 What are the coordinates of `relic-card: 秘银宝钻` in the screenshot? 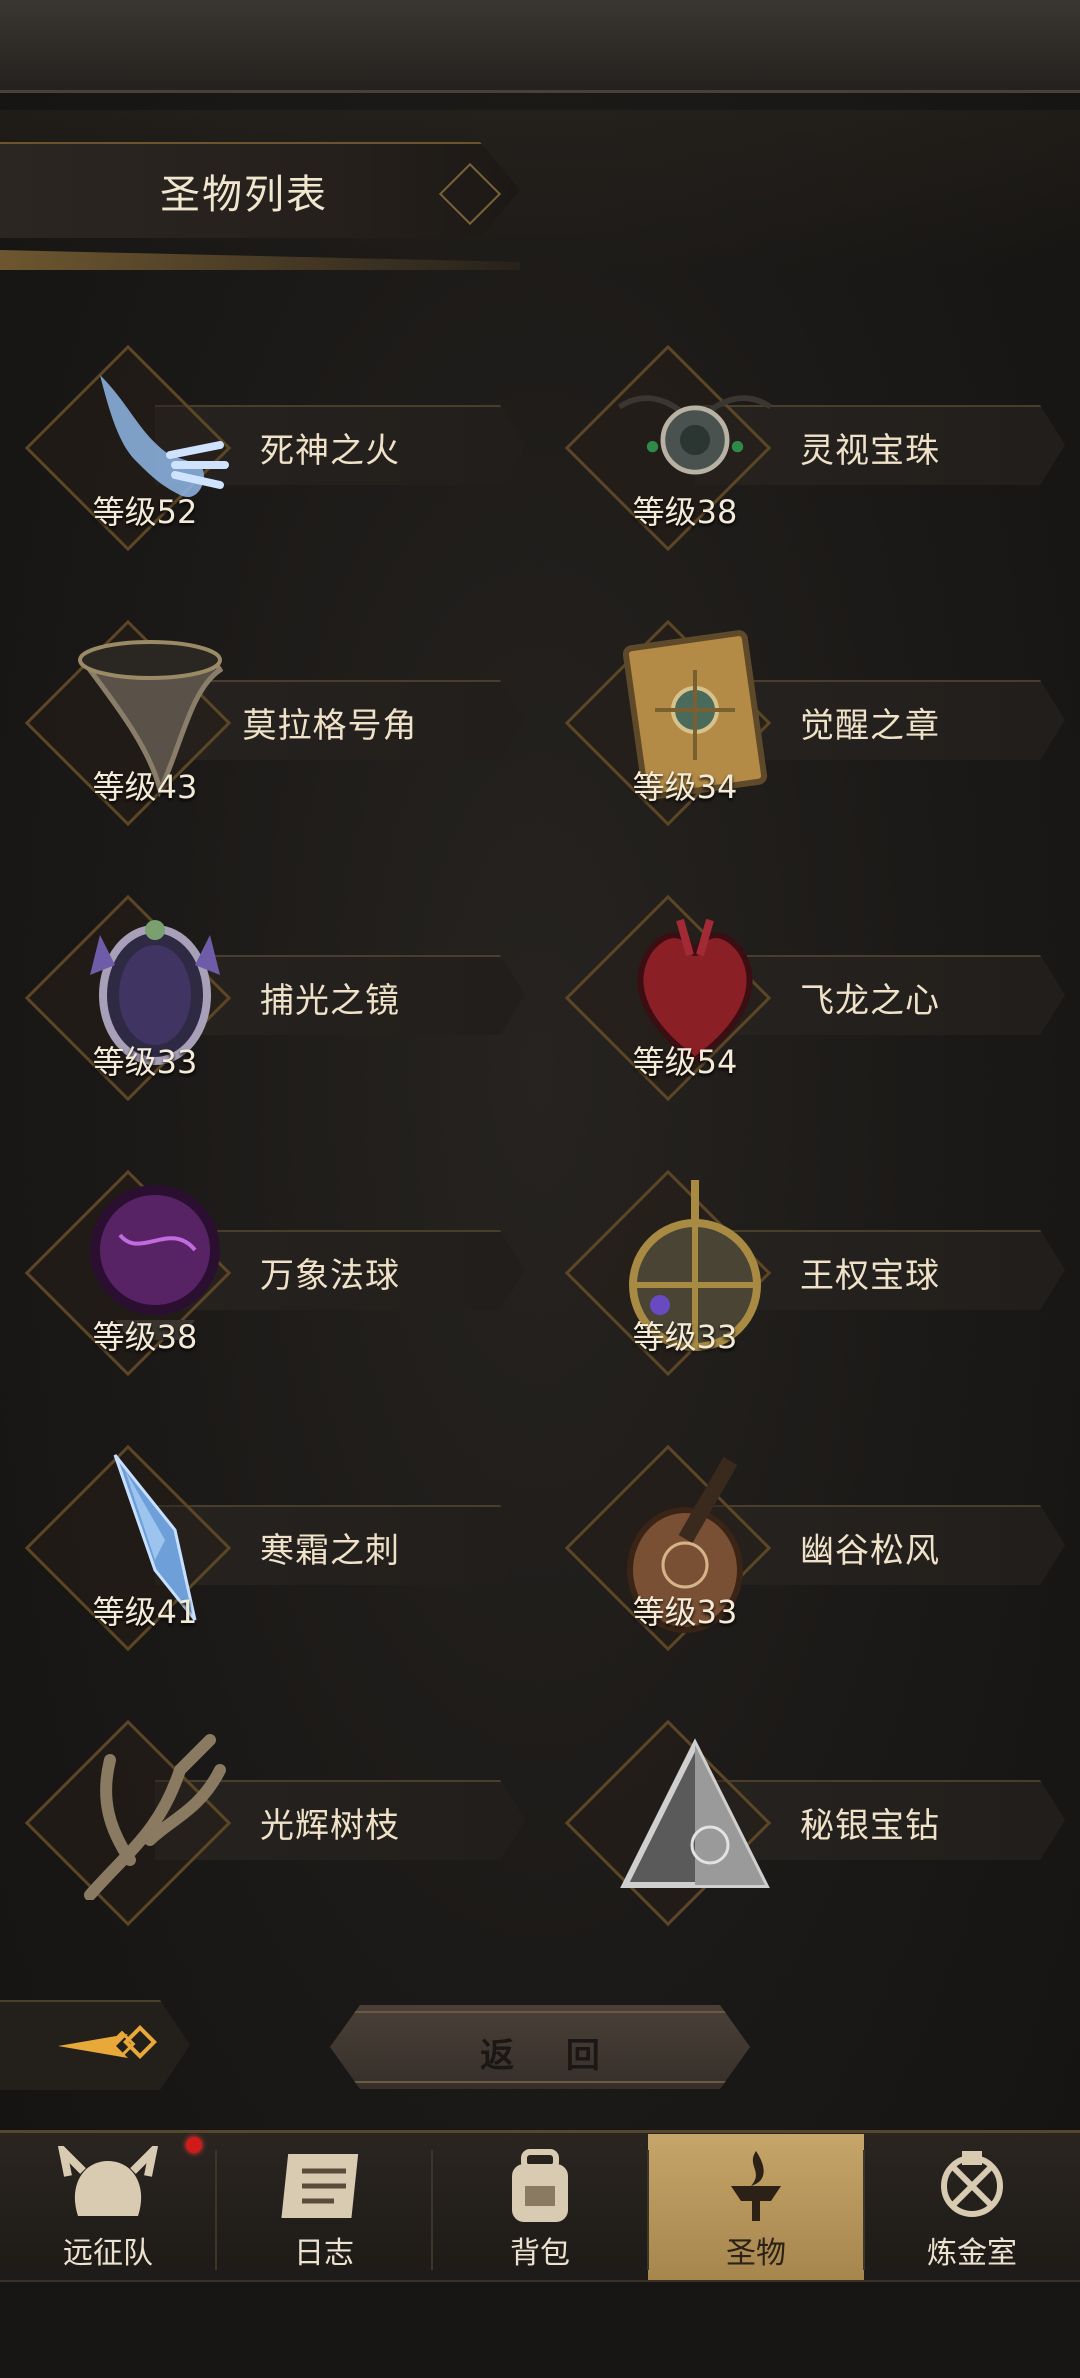 It's located at (822, 1823).